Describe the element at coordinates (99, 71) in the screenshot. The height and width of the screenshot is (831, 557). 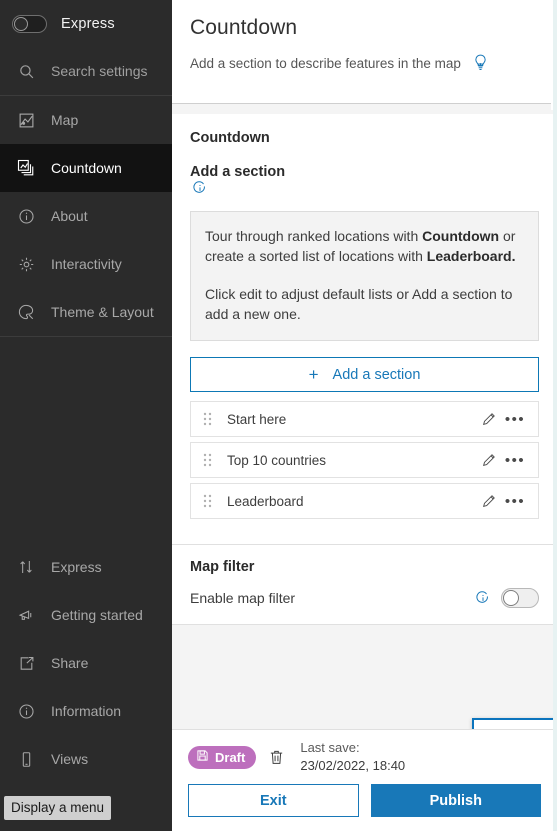
I see `search-settings-label: Search settings` at that location.